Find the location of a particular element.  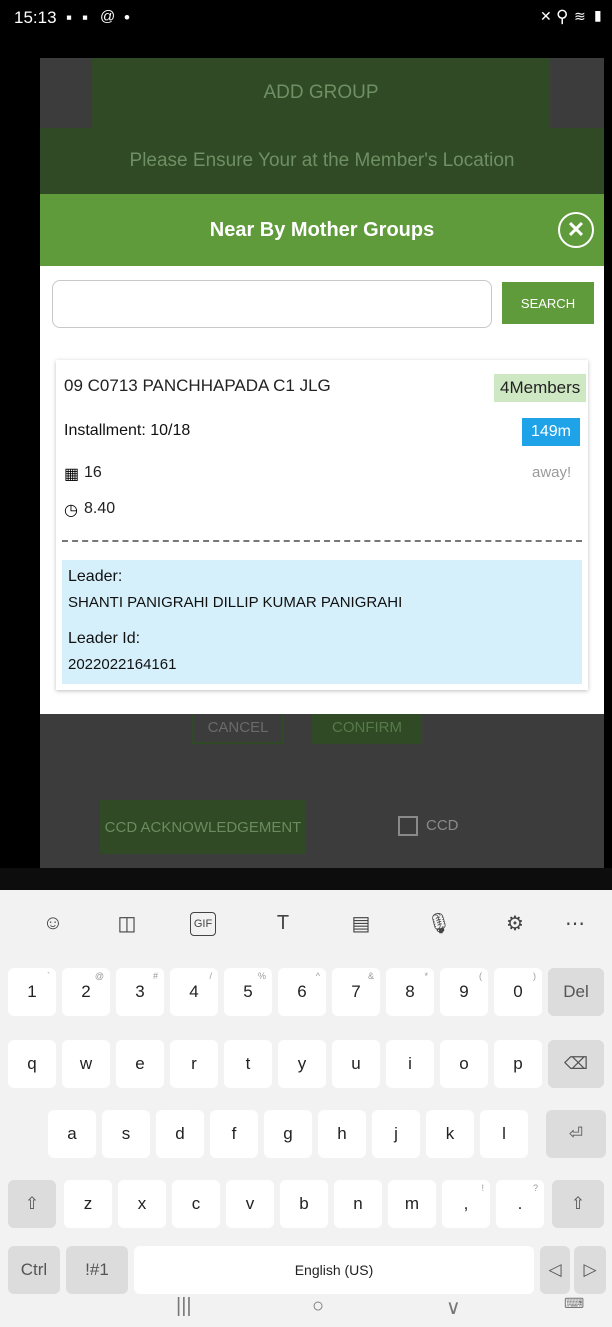

key-3-label: 3 is located at coordinates (140, 991).